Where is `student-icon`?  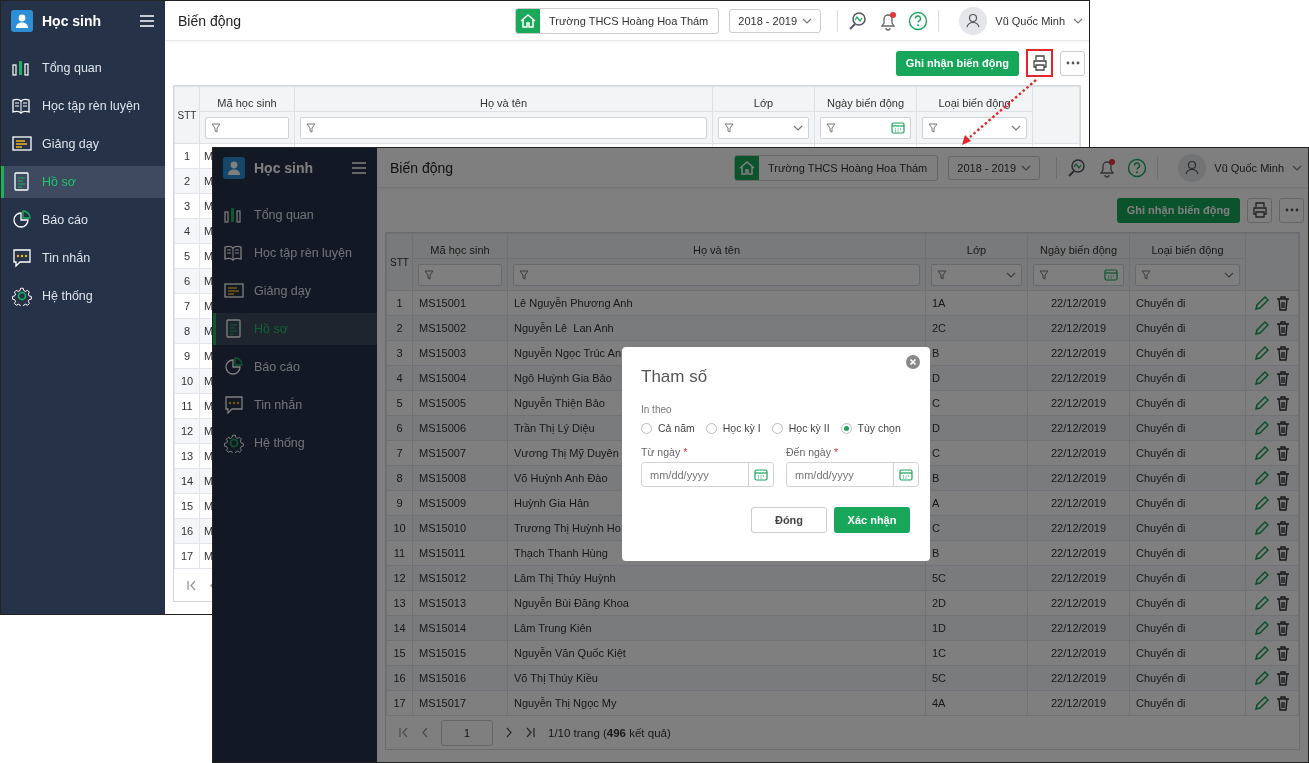 student-icon is located at coordinates (22, 21).